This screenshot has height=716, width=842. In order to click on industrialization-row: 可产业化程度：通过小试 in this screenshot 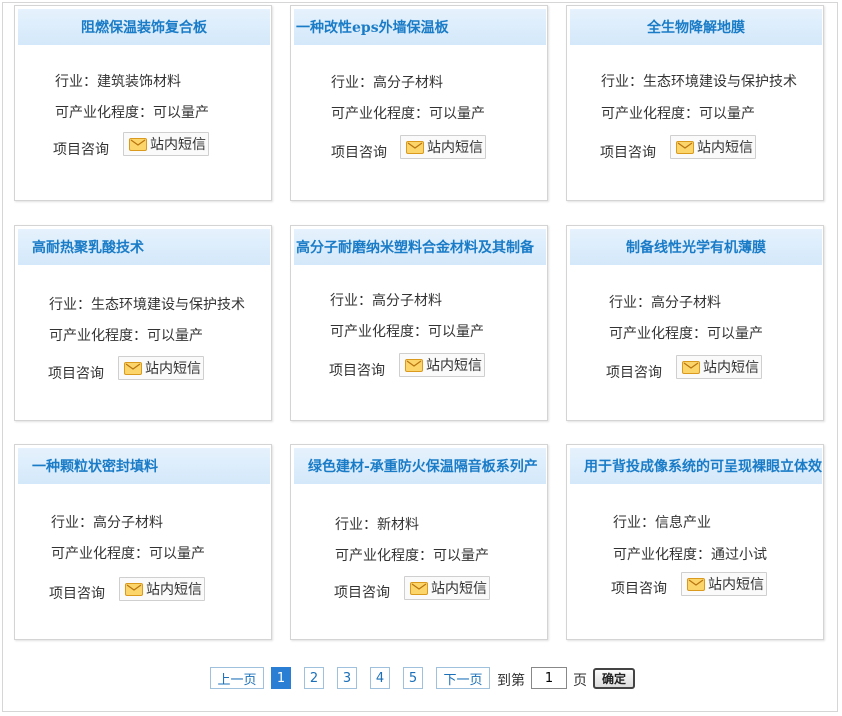, I will do `click(690, 555)`.